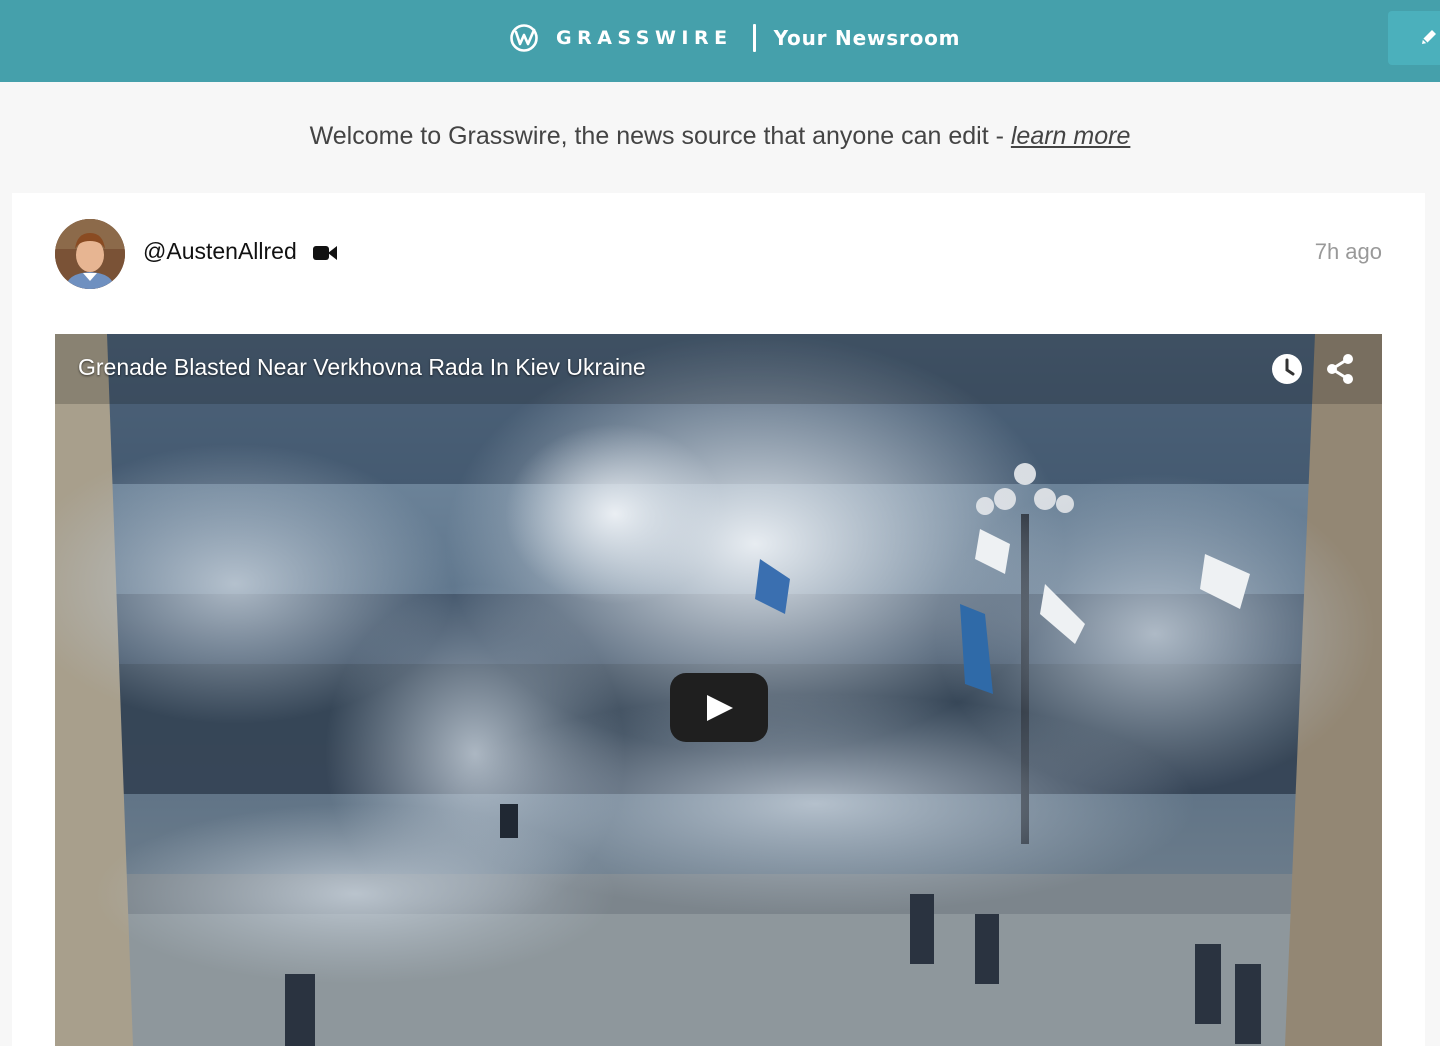  Describe the element at coordinates (867, 38) in the screenshot. I see `section-title: Your Newsroom` at that location.